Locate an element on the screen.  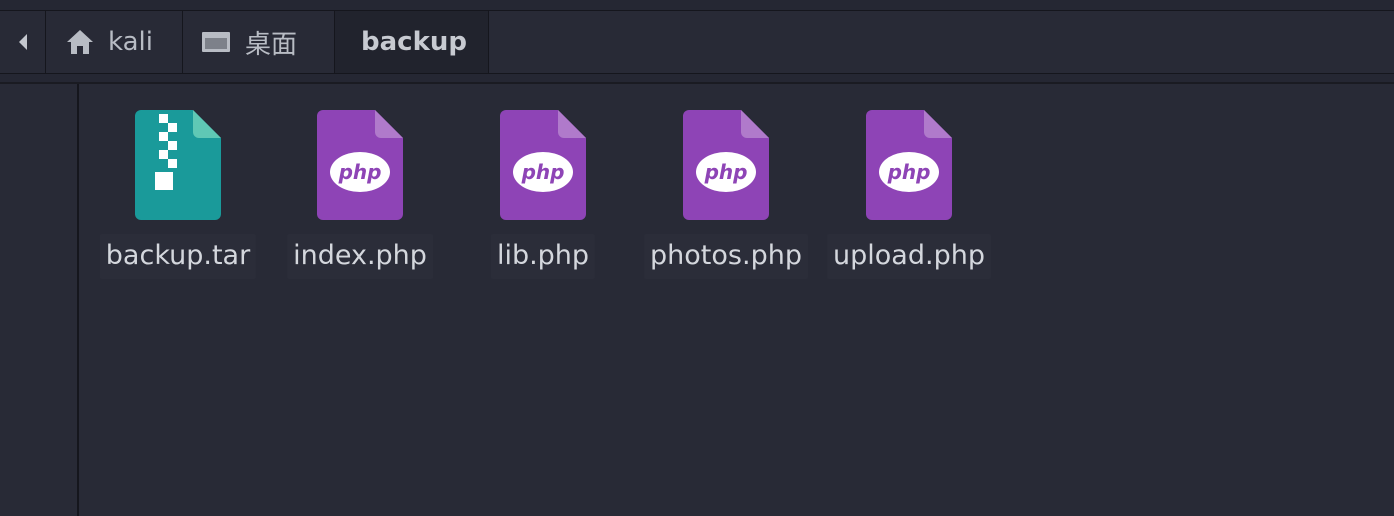
breadcrumb-item-current: backup is located at coordinates (412, 42).